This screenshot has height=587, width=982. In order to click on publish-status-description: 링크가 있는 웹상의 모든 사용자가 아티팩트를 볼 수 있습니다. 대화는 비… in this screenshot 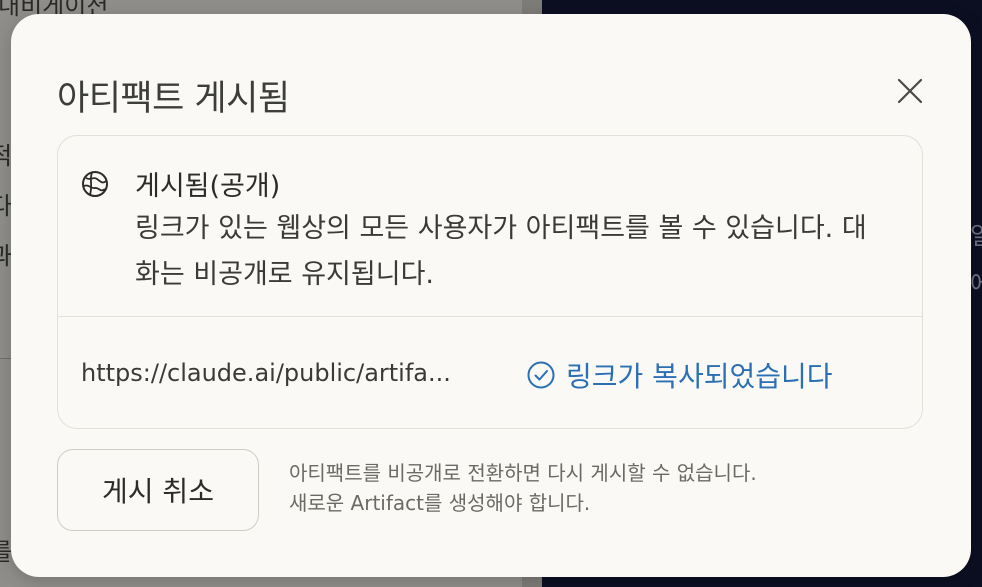, I will do `click(501, 251)`.